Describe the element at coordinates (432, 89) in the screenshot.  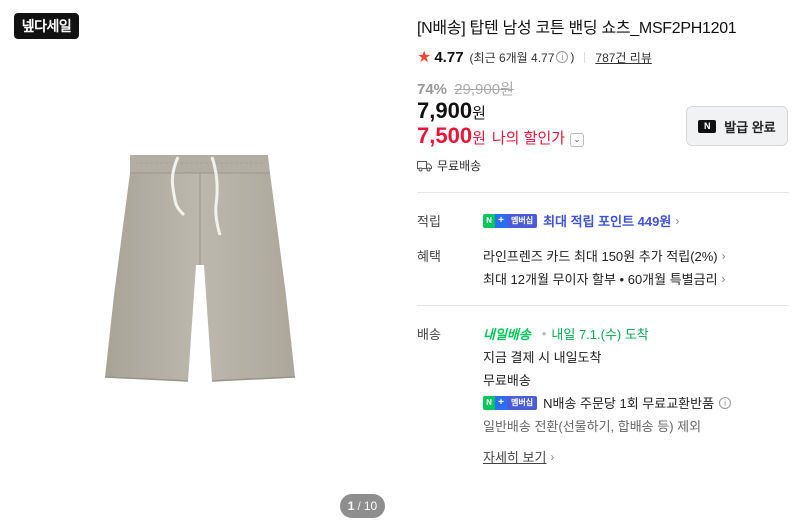
I see `discount-percent: 74%` at that location.